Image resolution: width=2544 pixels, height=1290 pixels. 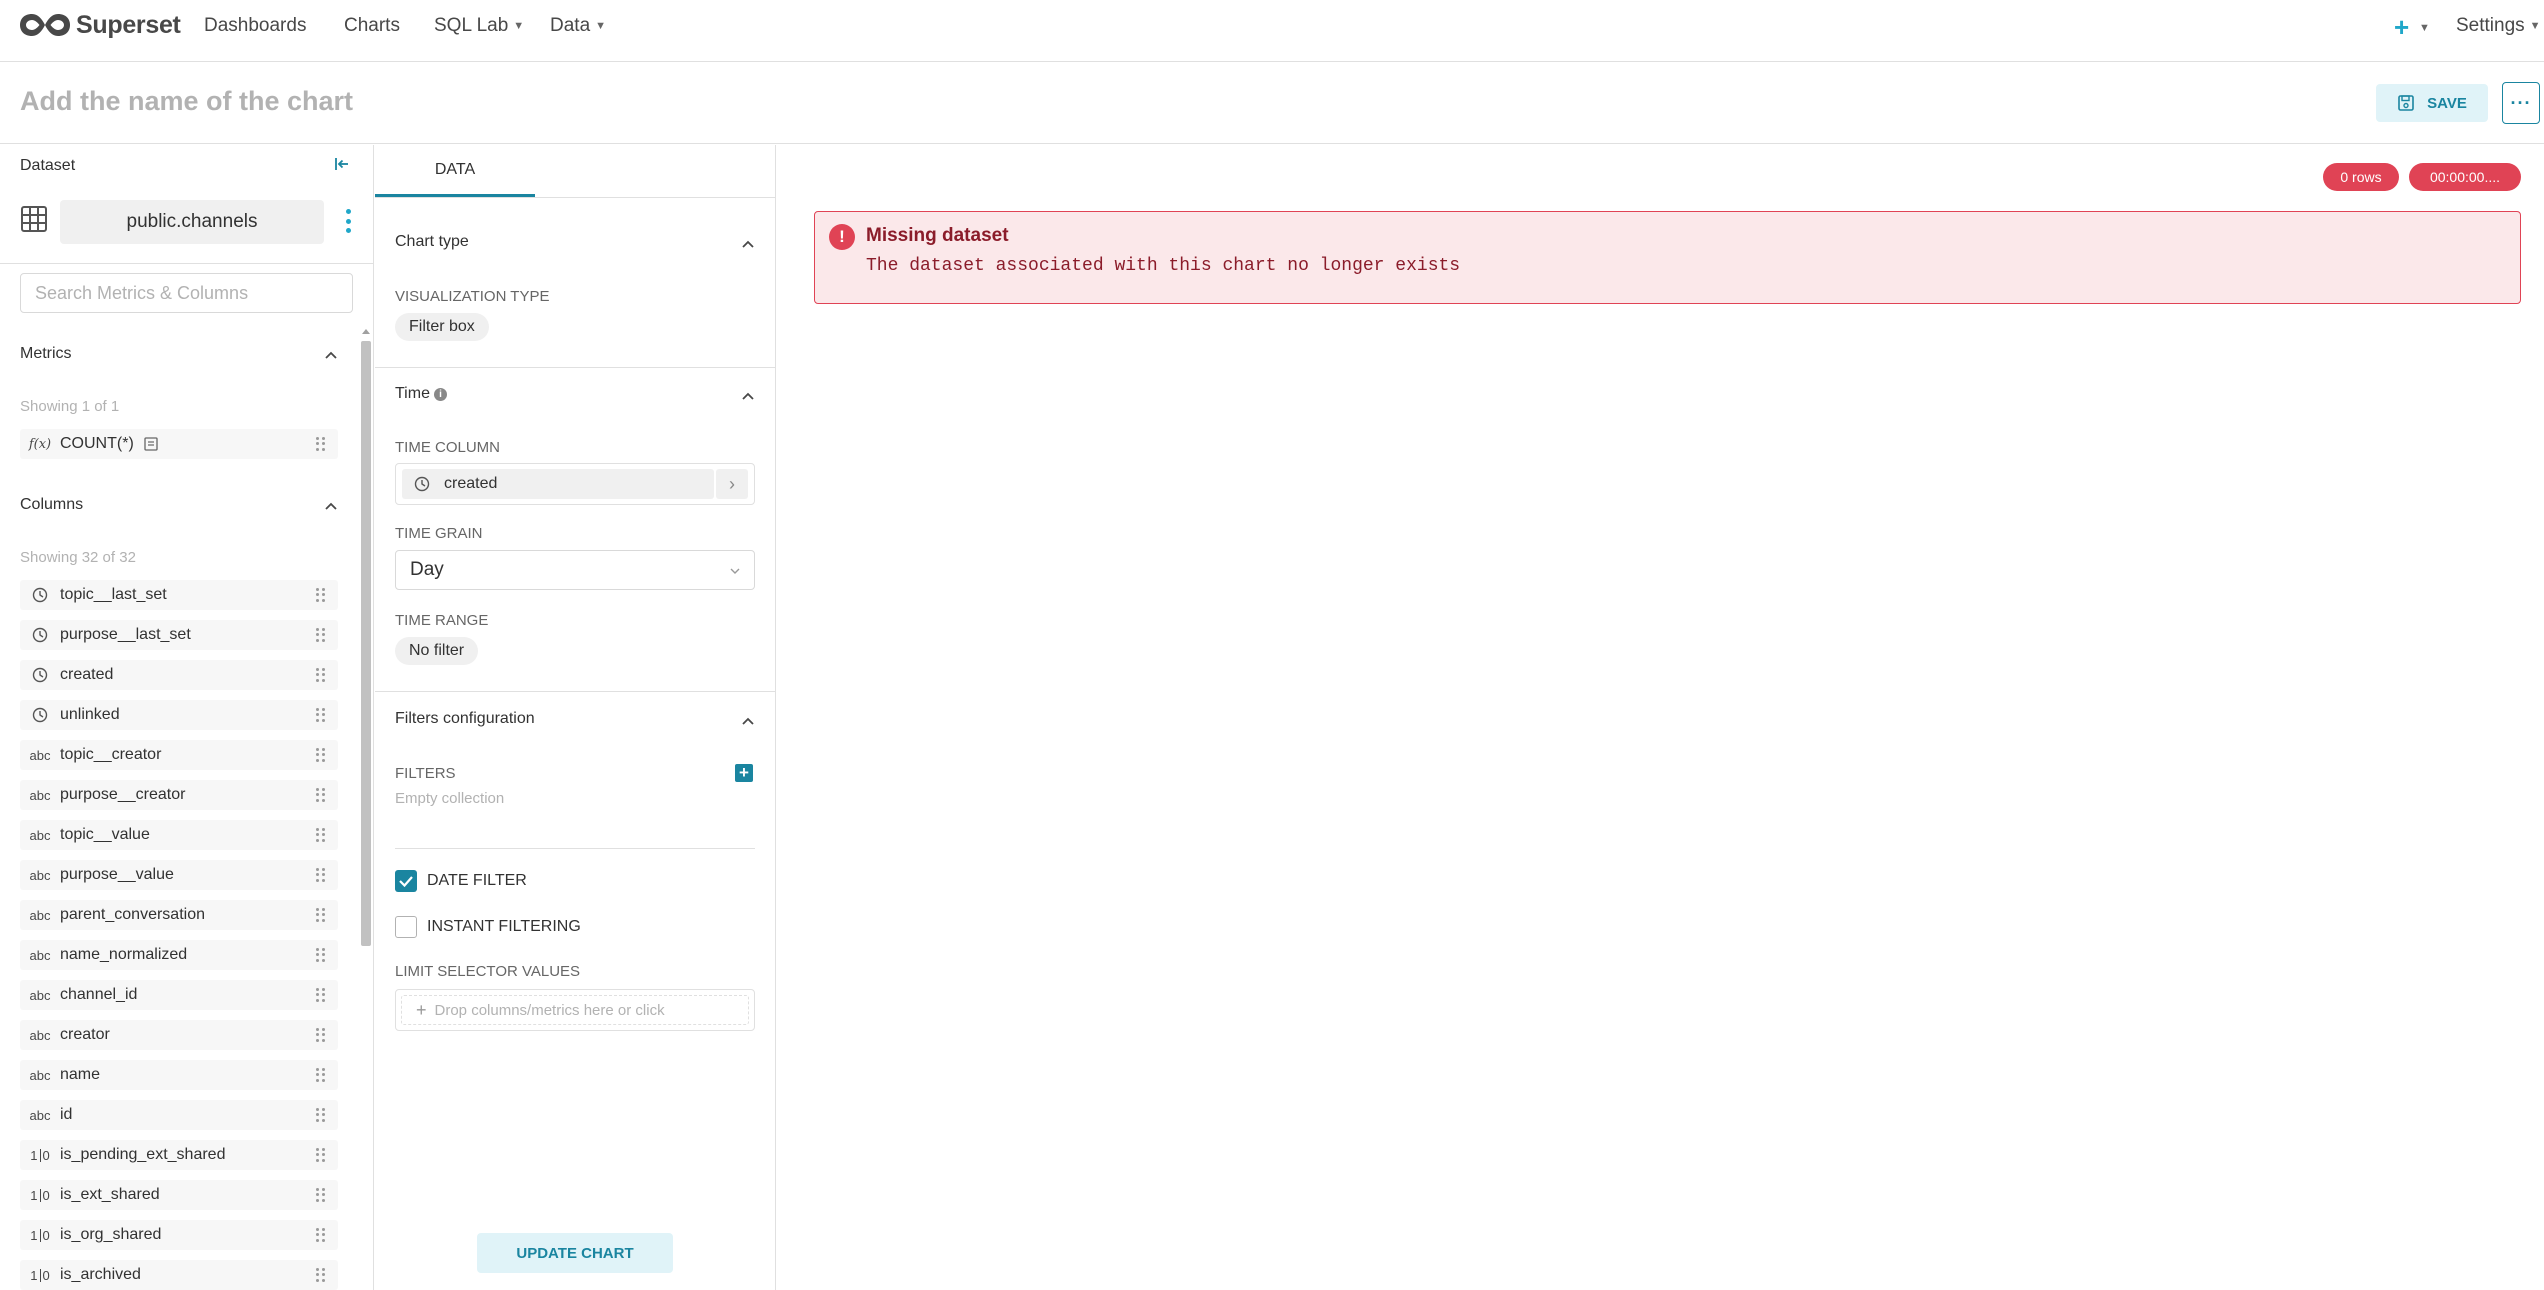 What do you see at coordinates (447, 447) in the screenshot?
I see `time-column-label: TIME COLUMN` at bounding box center [447, 447].